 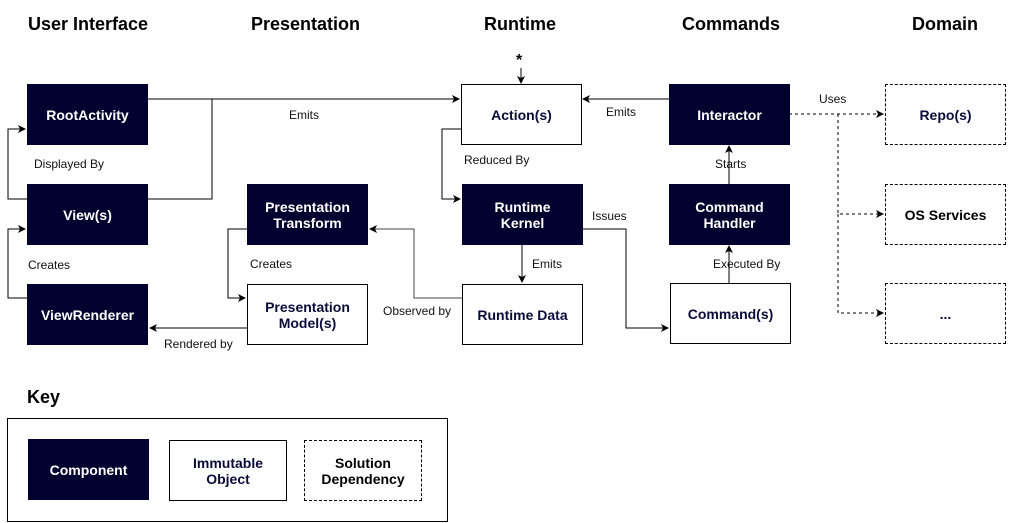 What do you see at coordinates (547, 264) in the screenshot?
I see `edge-label-emits-data: Emits` at bounding box center [547, 264].